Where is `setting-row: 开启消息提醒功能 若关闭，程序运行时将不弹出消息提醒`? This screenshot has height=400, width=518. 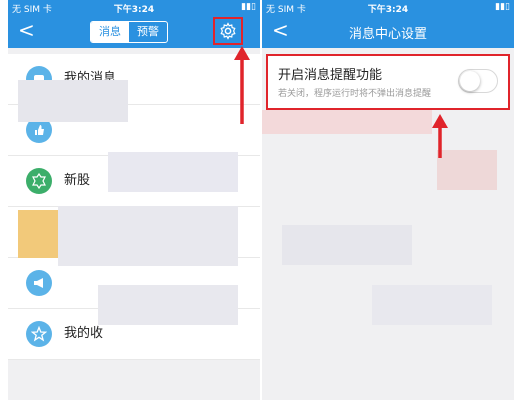
setting-row: 开启消息提醒功能 若关闭，程序运行时将不弹出消息提醒 is located at coordinates (388, 82).